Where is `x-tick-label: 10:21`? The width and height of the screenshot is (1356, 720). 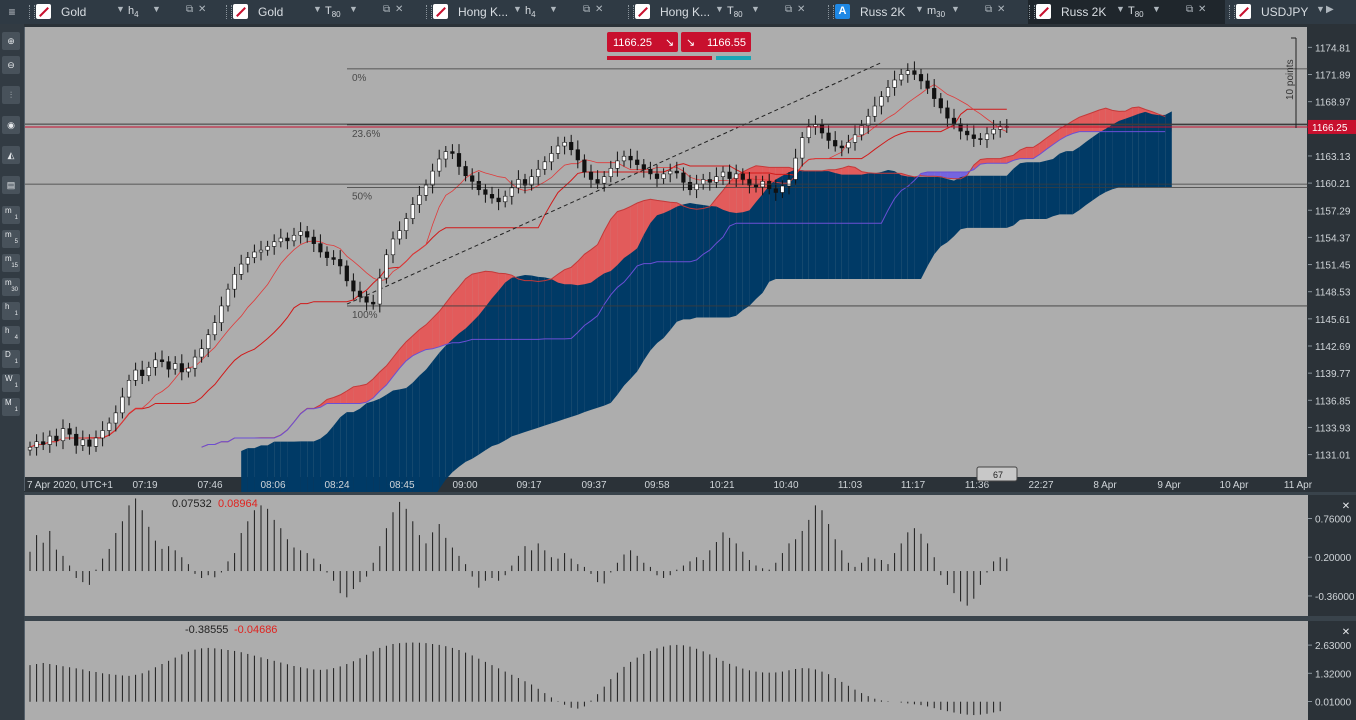
x-tick-label: 10:21 is located at coordinates (721, 485).